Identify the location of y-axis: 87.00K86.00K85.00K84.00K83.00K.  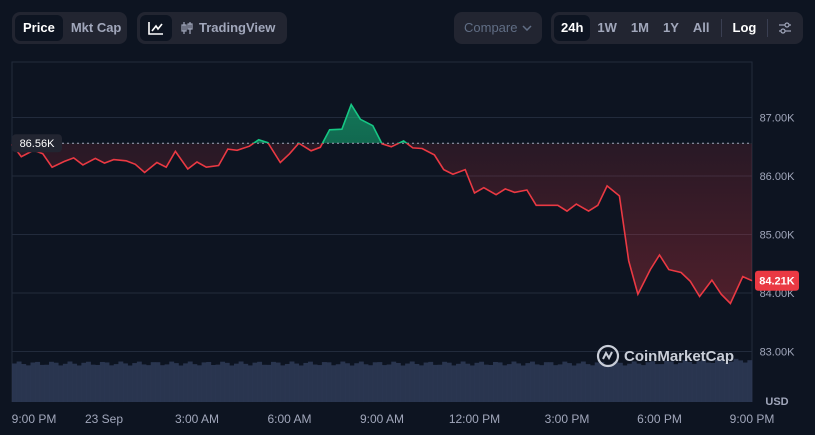
(778, 236).